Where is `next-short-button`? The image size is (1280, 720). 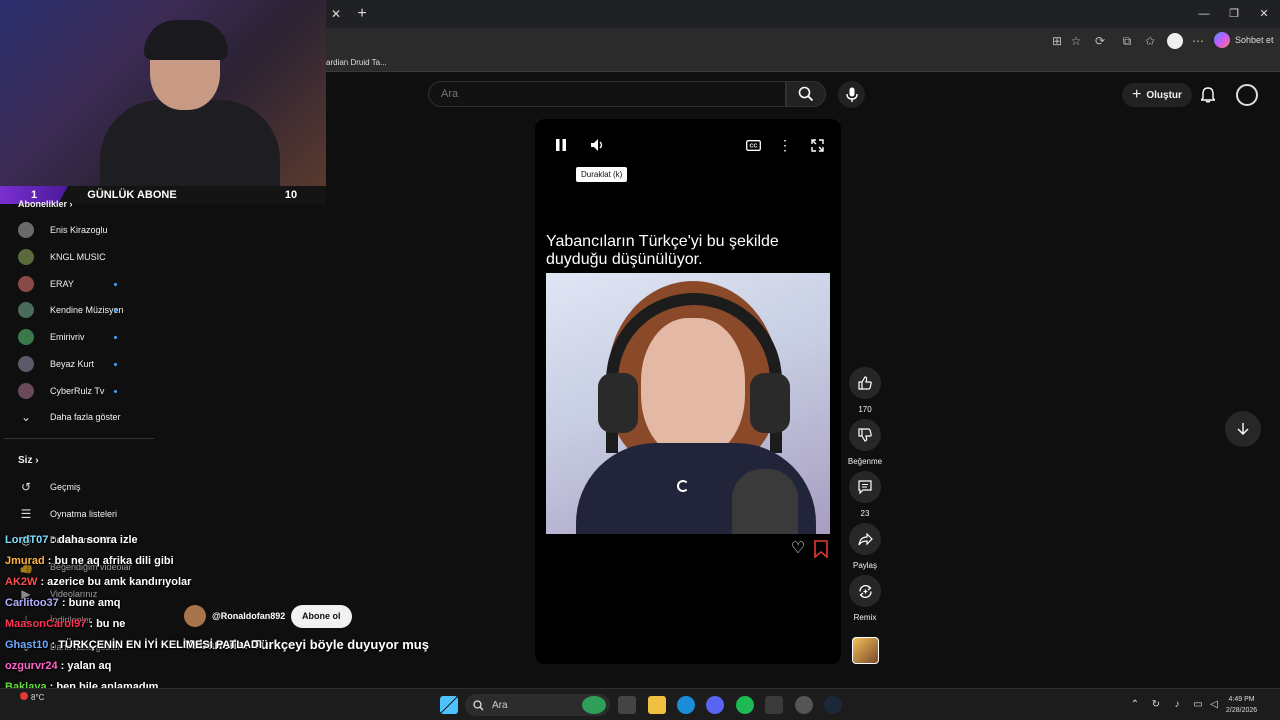 next-short-button is located at coordinates (1243, 429).